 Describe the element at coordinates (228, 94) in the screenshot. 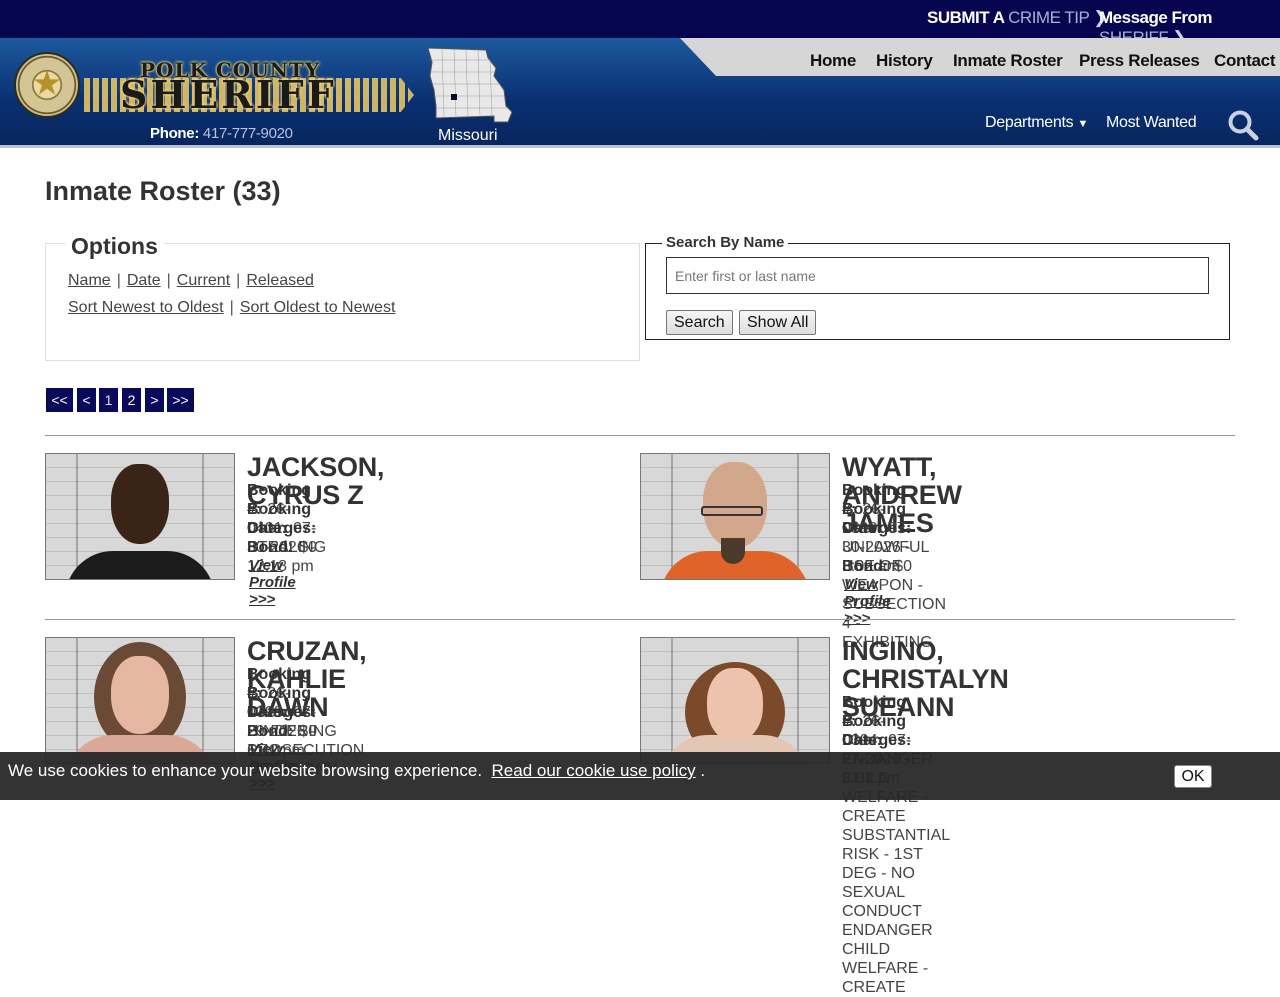

I see `logo-sheriff-text: SHERIFF` at that location.